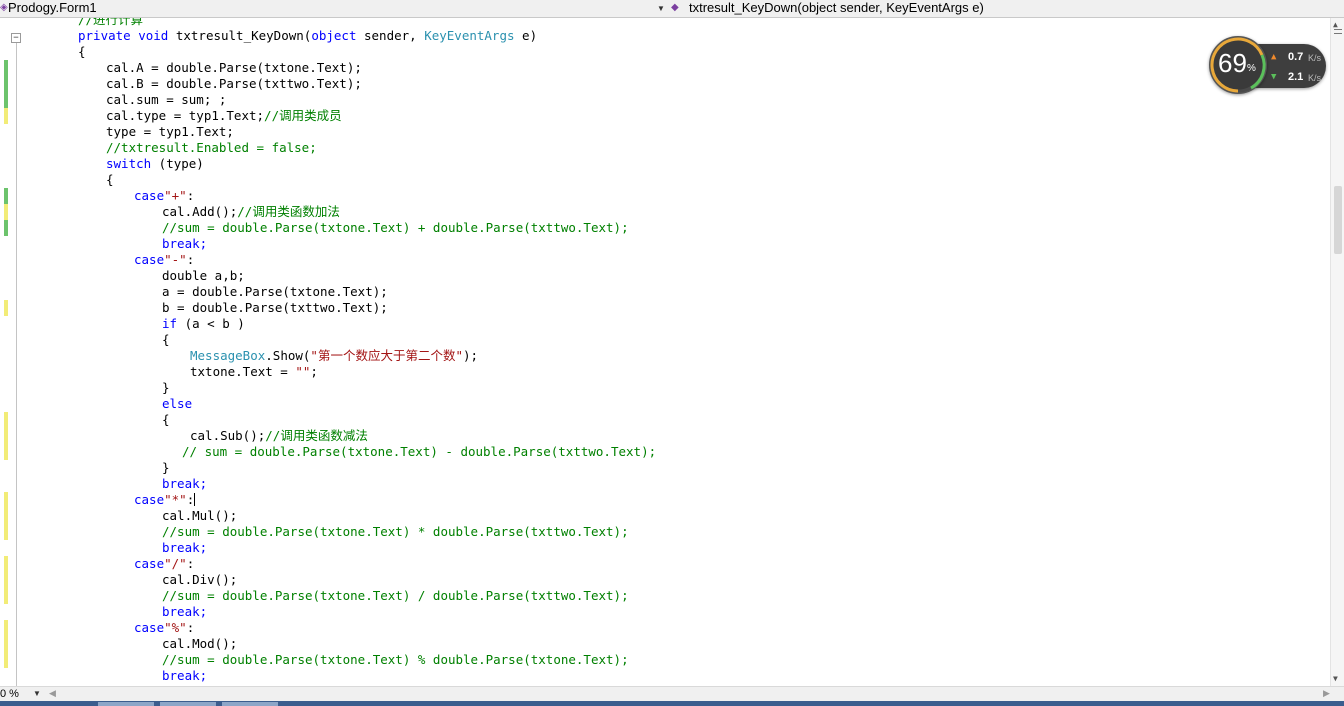 The height and width of the screenshot is (706, 1344). I want to click on splitter-handle, so click(1338, 31).